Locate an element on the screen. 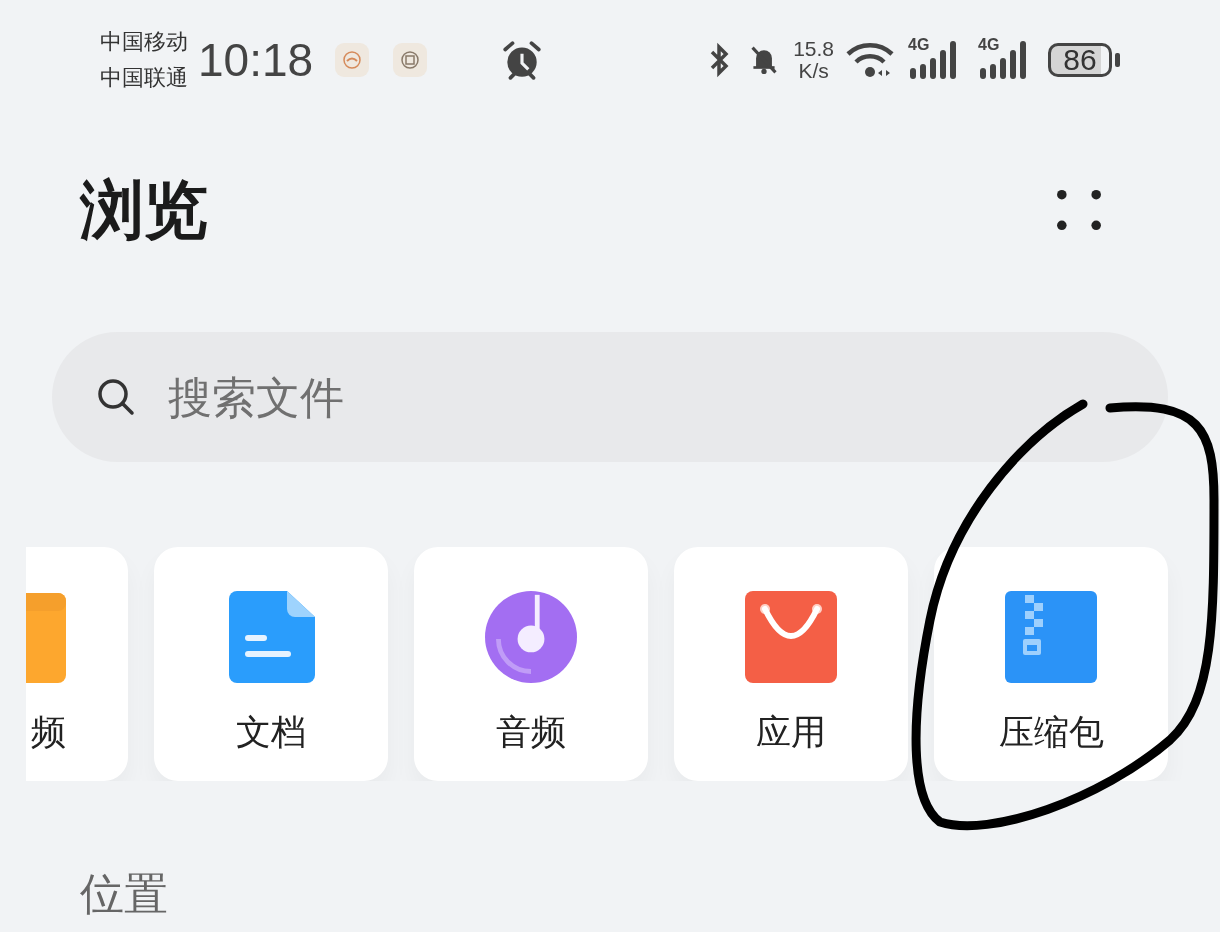 The height and width of the screenshot is (932, 1220). more-options-icon is located at coordinates (1079, 210).